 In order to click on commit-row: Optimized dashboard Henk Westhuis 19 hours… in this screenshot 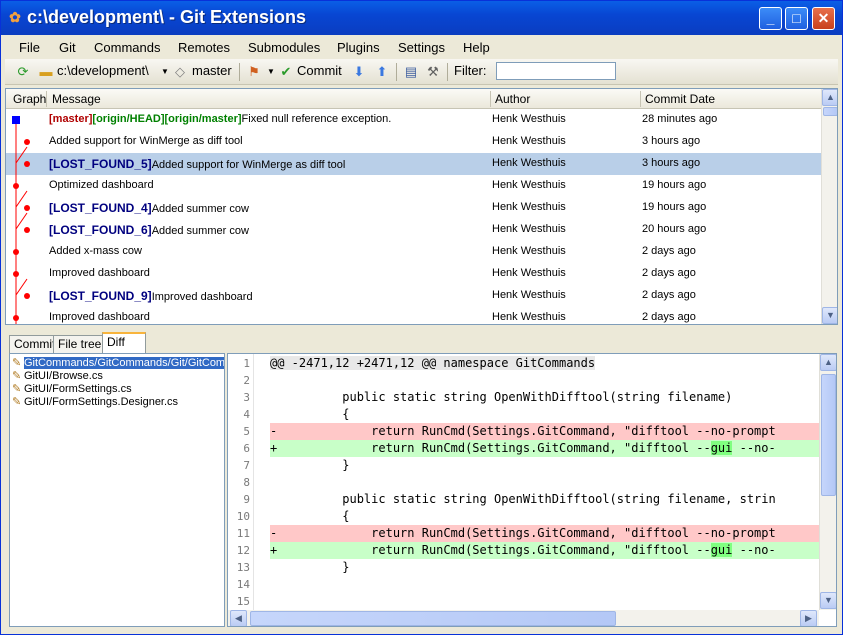, I will do `click(413, 186)`.